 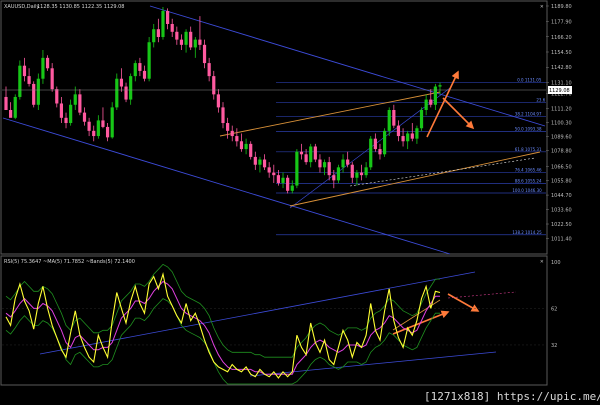 I want to click on price-tick-label: 1189.80, so click(x=561, y=7).